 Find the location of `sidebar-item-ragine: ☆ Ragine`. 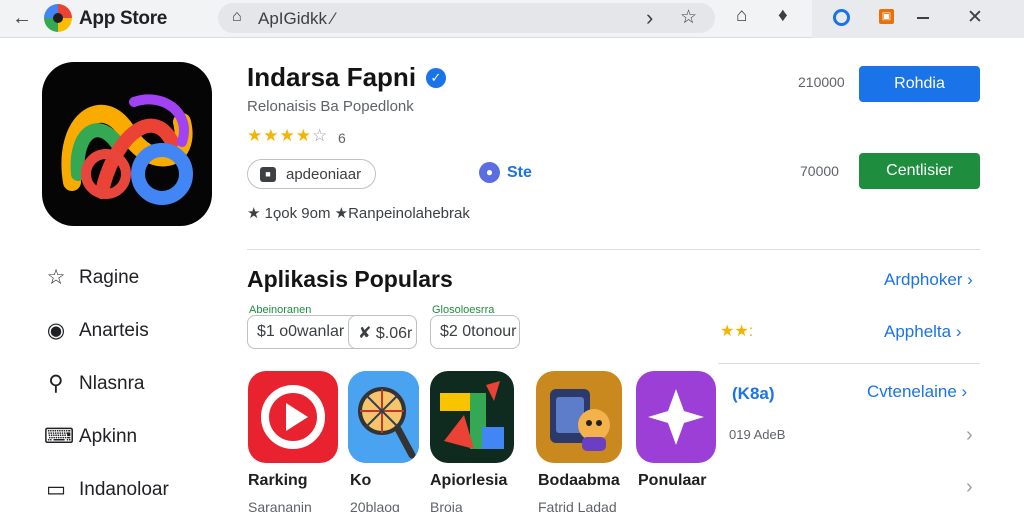

sidebar-item-ragine: ☆ Ragine is located at coordinates (129, 278).